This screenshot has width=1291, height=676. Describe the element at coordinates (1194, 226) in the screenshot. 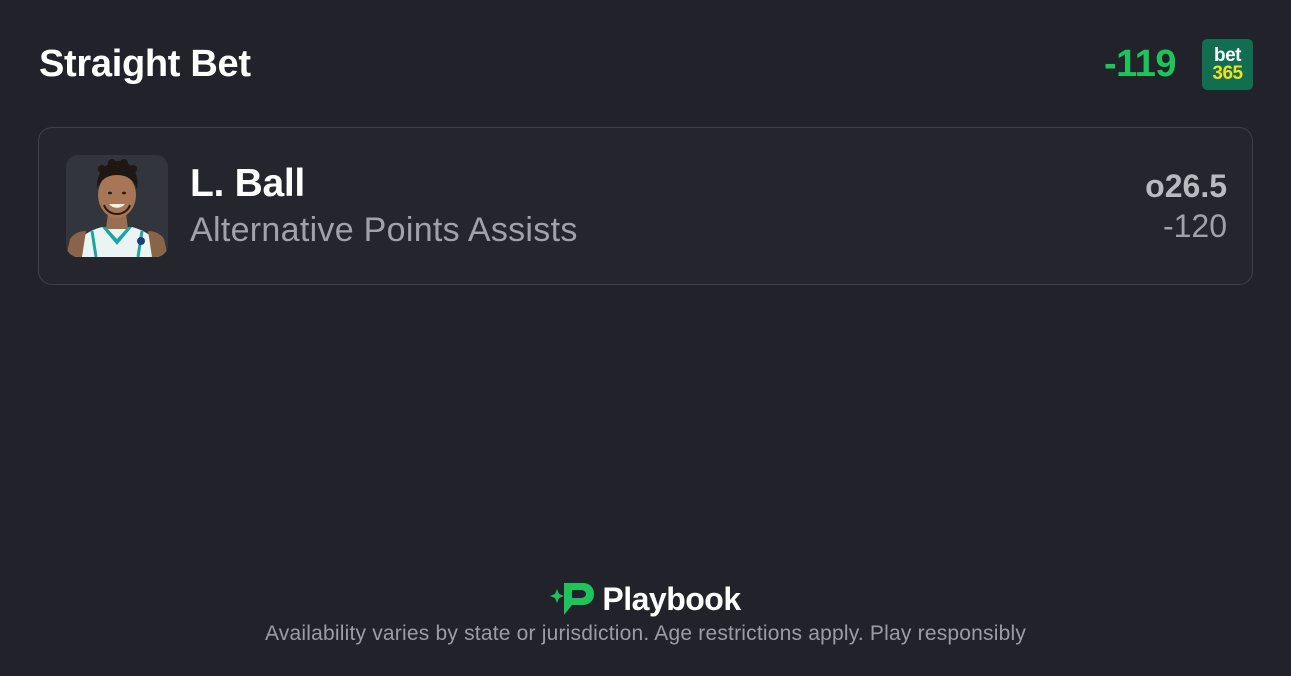

I see `leg-odds: -120` at that location.